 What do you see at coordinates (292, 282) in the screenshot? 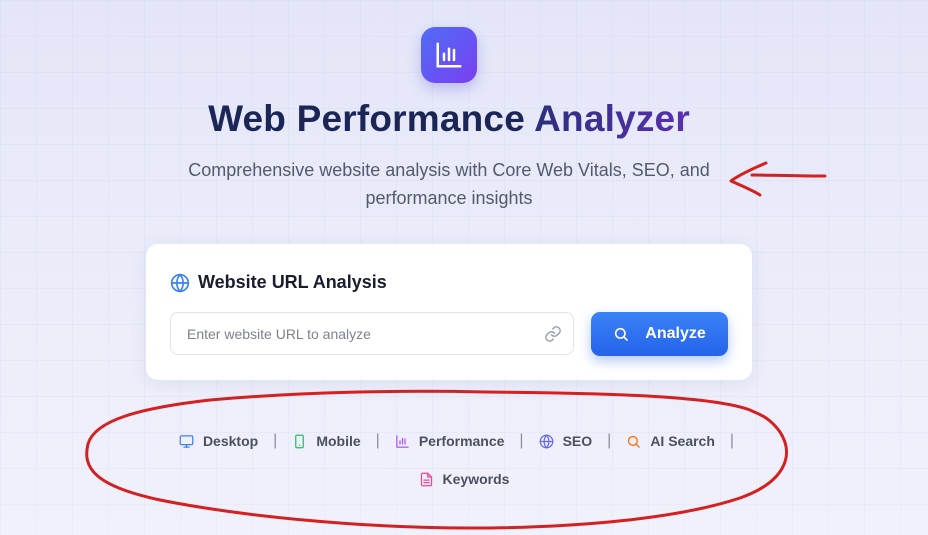
I see `card-heading: Website URL Analysis` at bounding box center [292, 282].